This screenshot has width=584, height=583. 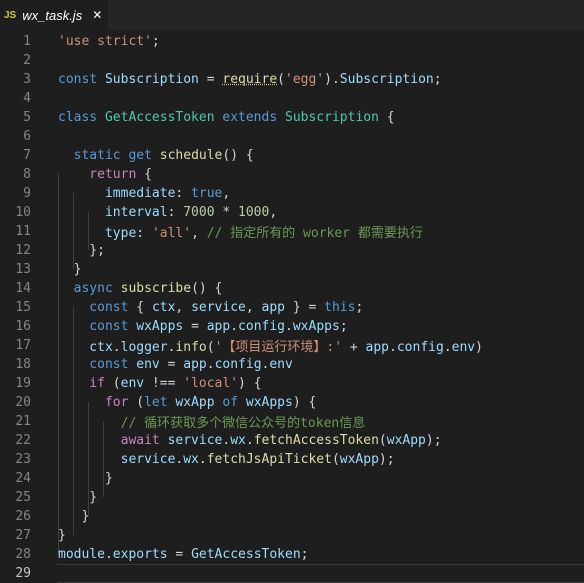 What do you see at coordinates (81, 117) in the screenshot?
I see `code-token: class` at bounding box center [81, 117].